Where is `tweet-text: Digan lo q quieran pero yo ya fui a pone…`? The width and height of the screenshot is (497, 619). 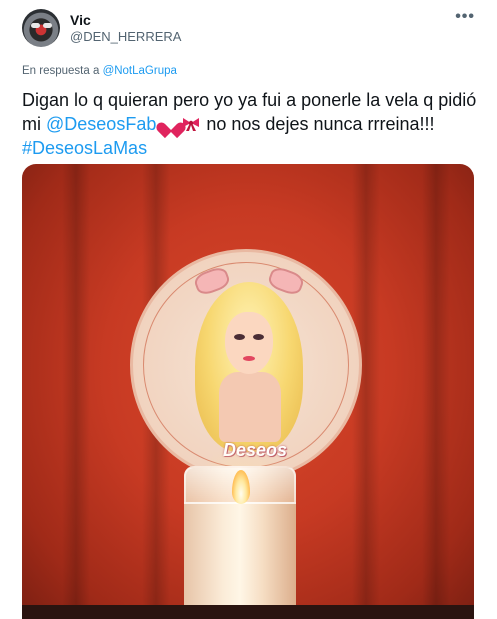 tweet-text: Digan lo q quieran pero yo ya fui a pone… is located at coordinates (249, 124).